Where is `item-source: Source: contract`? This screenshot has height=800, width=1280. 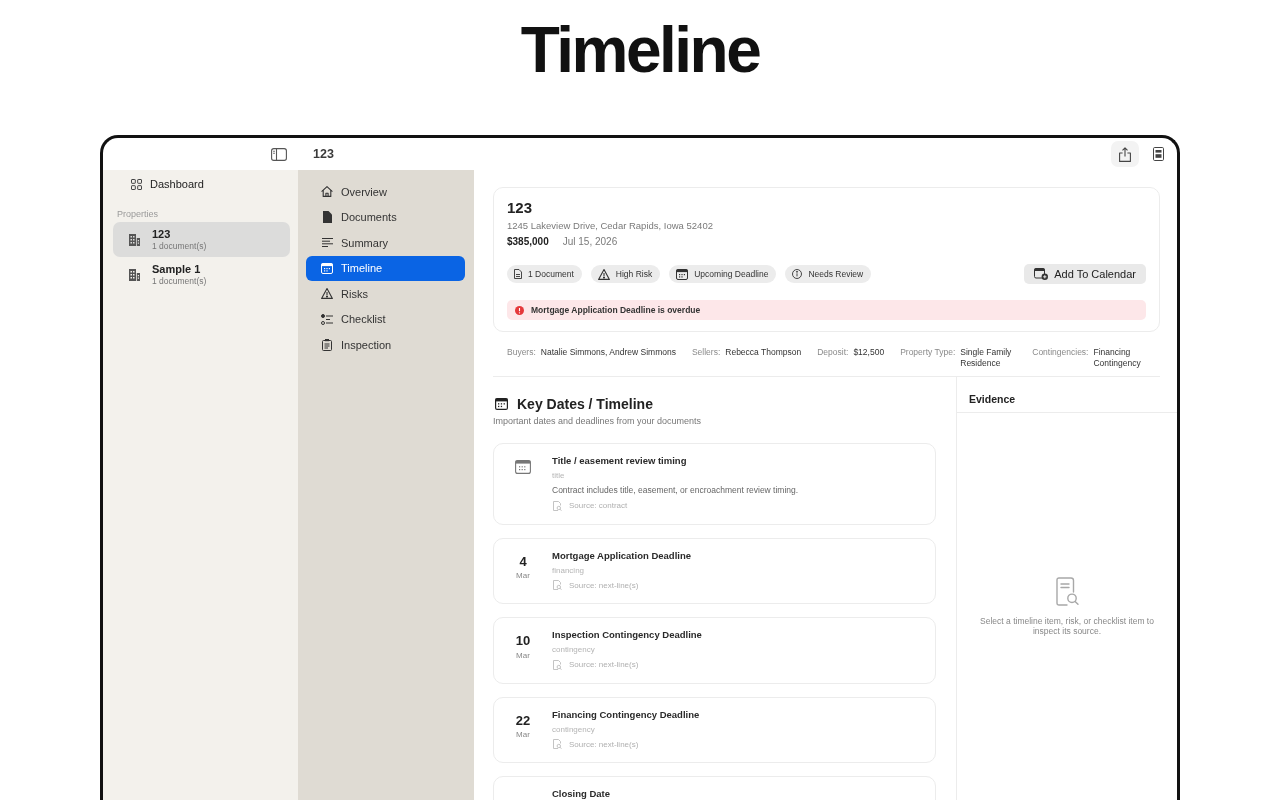 item-source: Source: contract is located at coordinates (598, 505).